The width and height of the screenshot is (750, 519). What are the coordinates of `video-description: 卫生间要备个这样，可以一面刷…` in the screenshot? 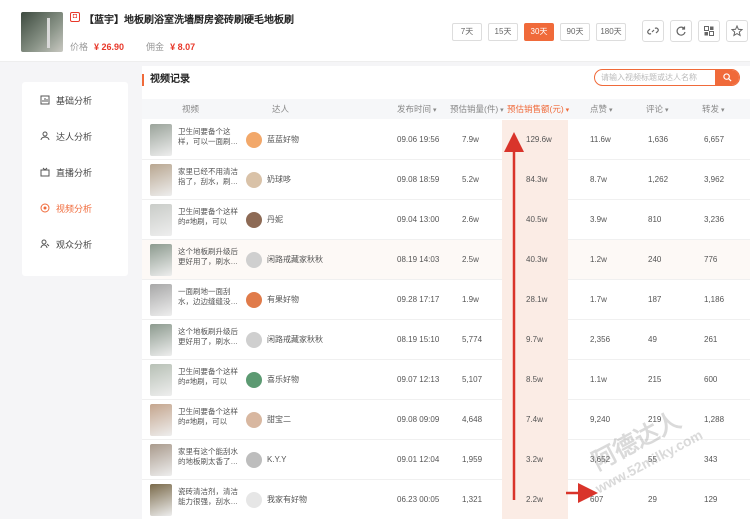 It's located at (210, 138).